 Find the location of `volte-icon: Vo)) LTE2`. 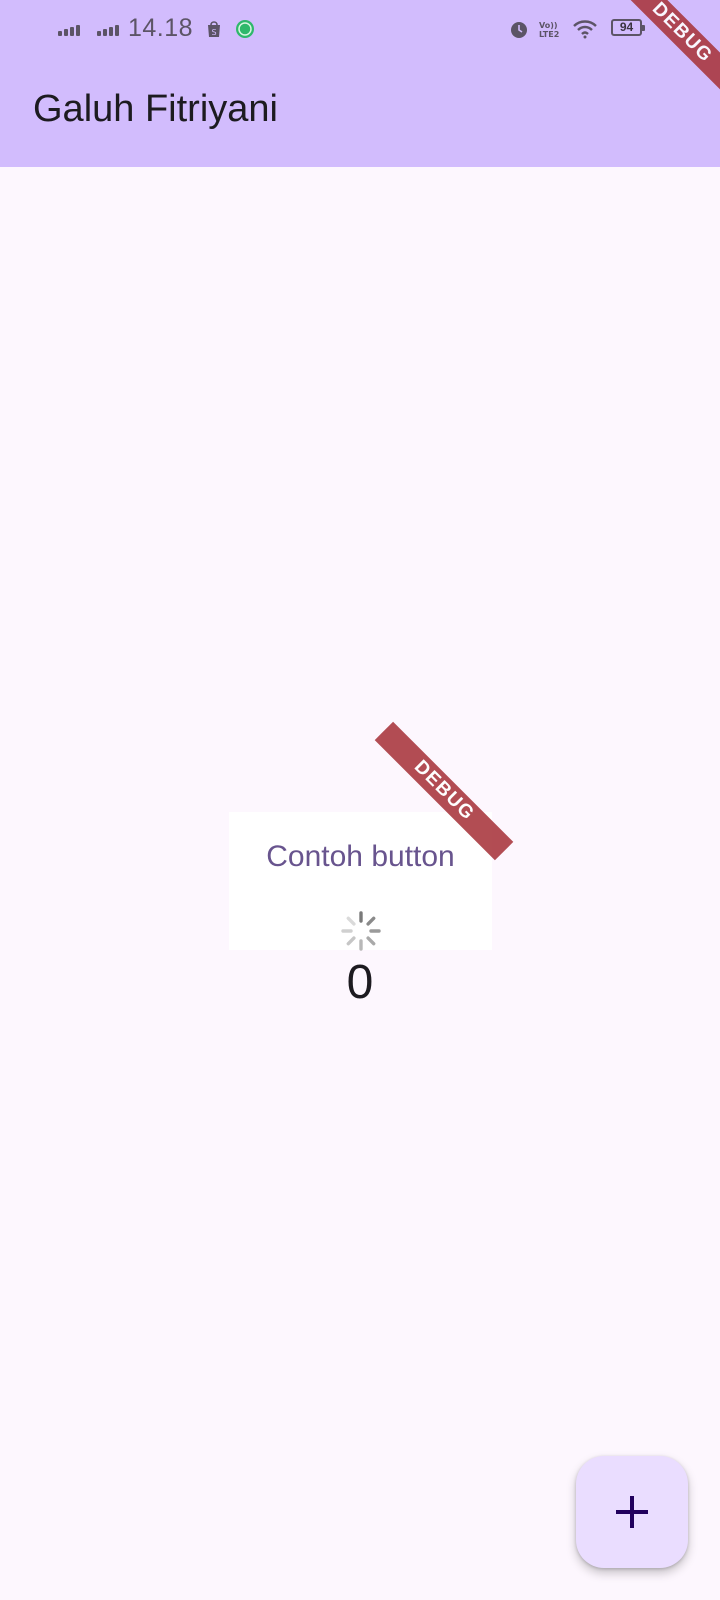

volte-icon: Vo)) LTE2 is located at coordinates (549, 30).